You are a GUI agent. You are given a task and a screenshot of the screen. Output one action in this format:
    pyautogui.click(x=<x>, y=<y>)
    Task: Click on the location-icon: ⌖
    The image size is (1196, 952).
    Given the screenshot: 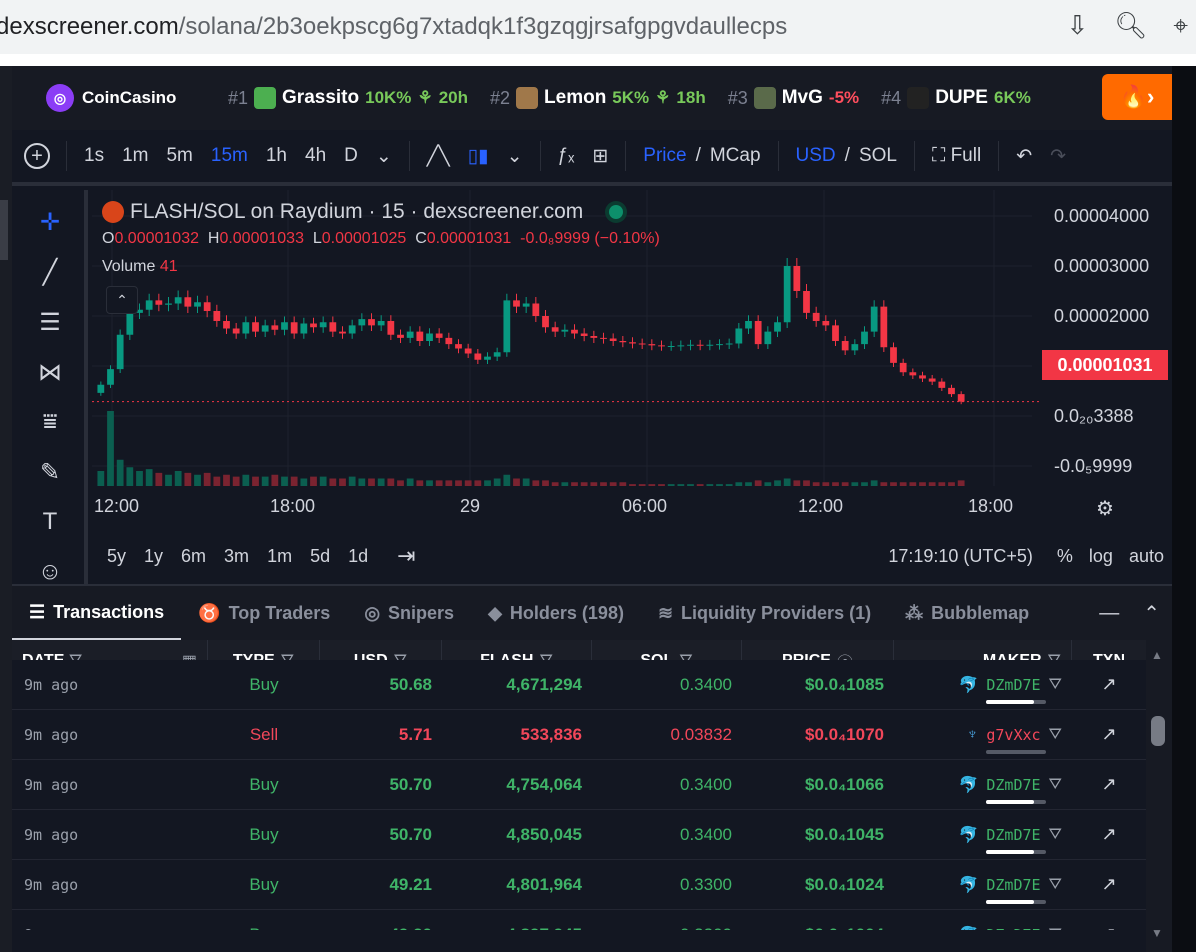 What is the action you would take?
    pyautogui.click(x=1180, y=26)
    